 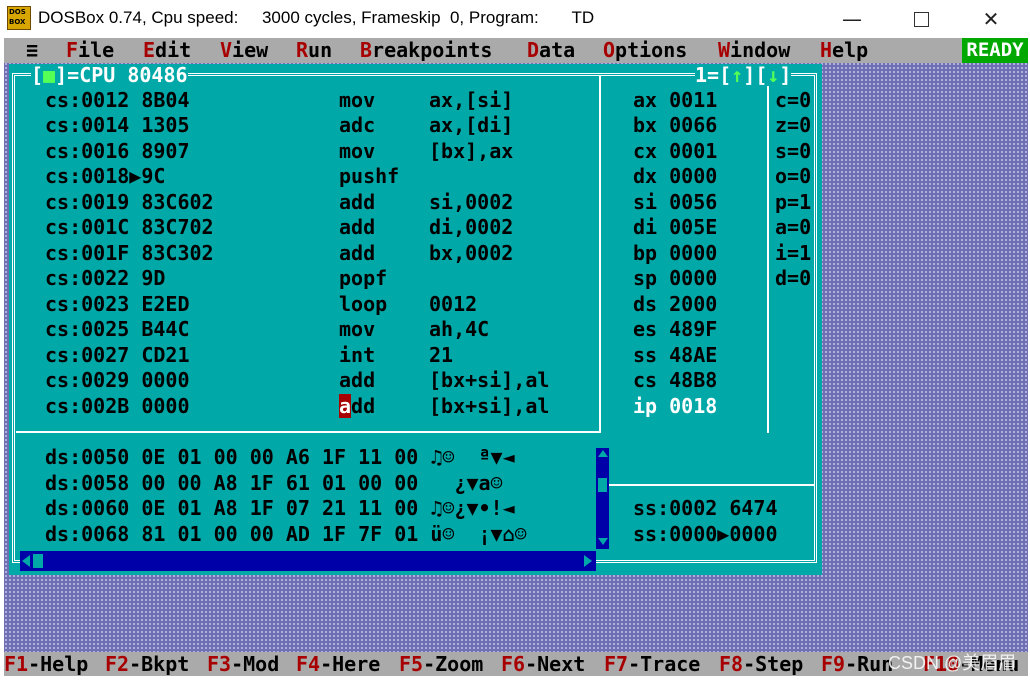 What do you see at coordinates (286, 457) in the screenshot?
I see `dump-row: ds:0050 0E 01 00 00 A6 1F 11 00 ♫☺ ª▼◄` at bounding box center [286, 457].